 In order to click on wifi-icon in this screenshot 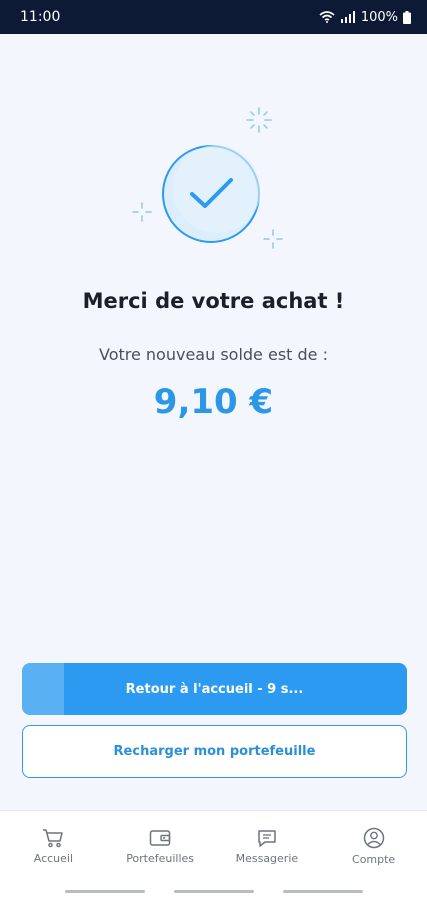, I will do `click(327, 17)`.